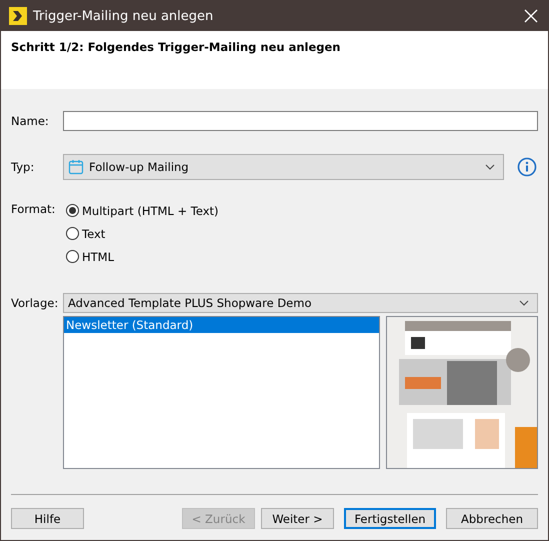  What do you see at coordinates (150, 211) in the screenshot?
I see `radio-label: Multipart (HTML + Text)` at bounding box center [150, 211].